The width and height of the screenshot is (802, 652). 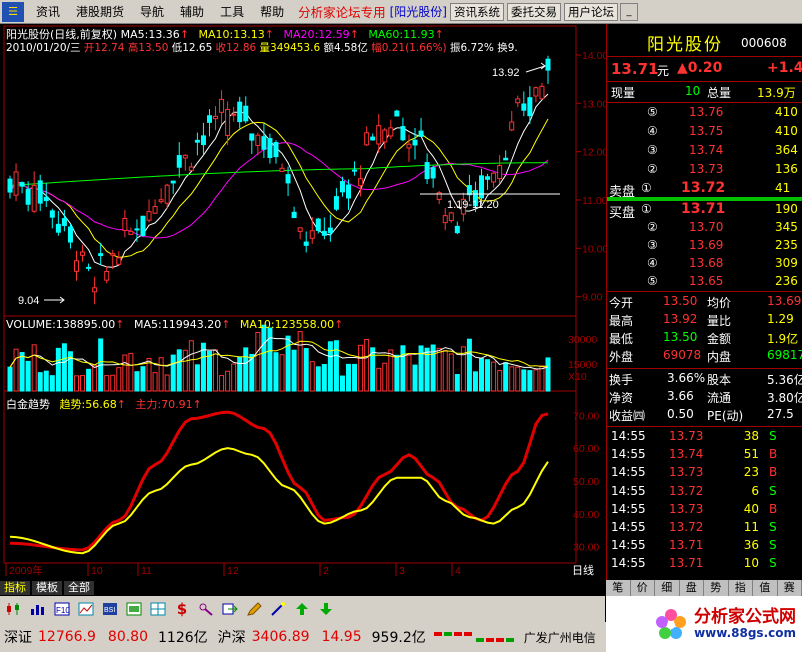 I want to click on up-arrow-icon, so click(x=302, y=609).